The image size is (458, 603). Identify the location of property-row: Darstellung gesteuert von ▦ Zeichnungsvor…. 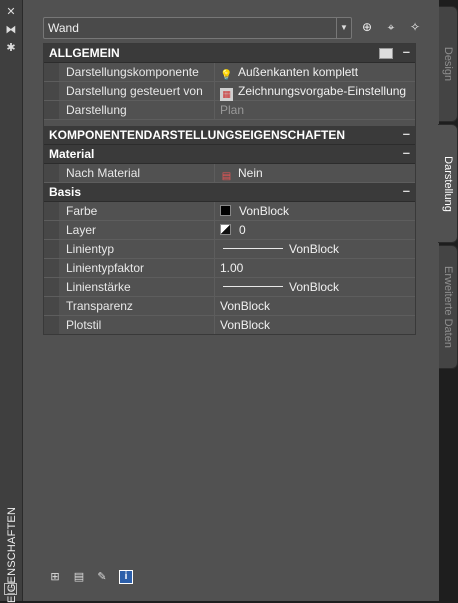
(229, 91).